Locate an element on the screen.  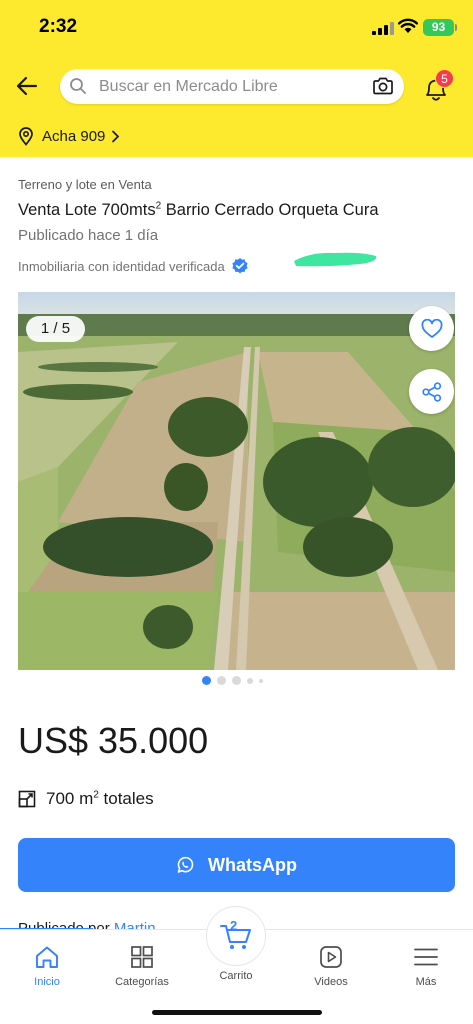
camera-icon is located at coordinates (383, 86).